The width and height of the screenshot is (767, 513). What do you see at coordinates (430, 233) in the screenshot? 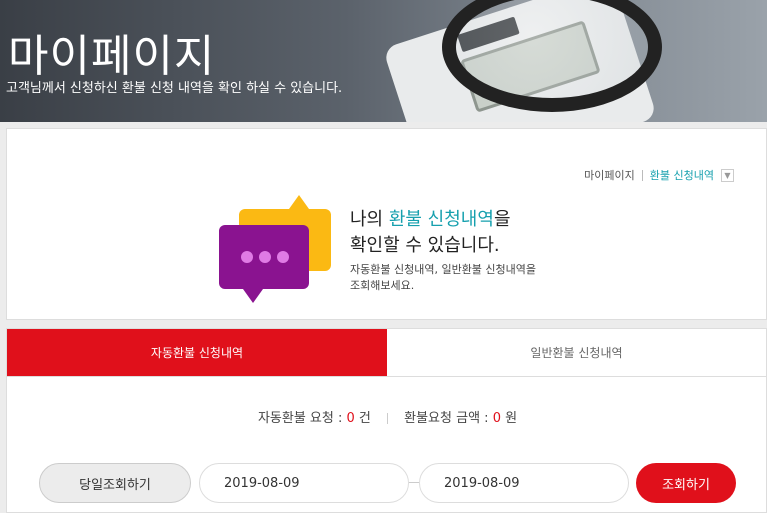
I see `intro-title: 나의 환불 신청내역을 확인할 수 있습니다.` at bounding box center [430, 233].